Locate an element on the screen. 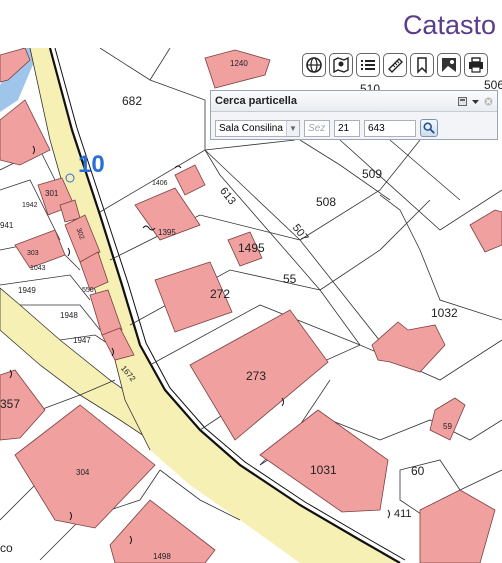  parcel-label: 1947 is located at coordinates (82, 340).